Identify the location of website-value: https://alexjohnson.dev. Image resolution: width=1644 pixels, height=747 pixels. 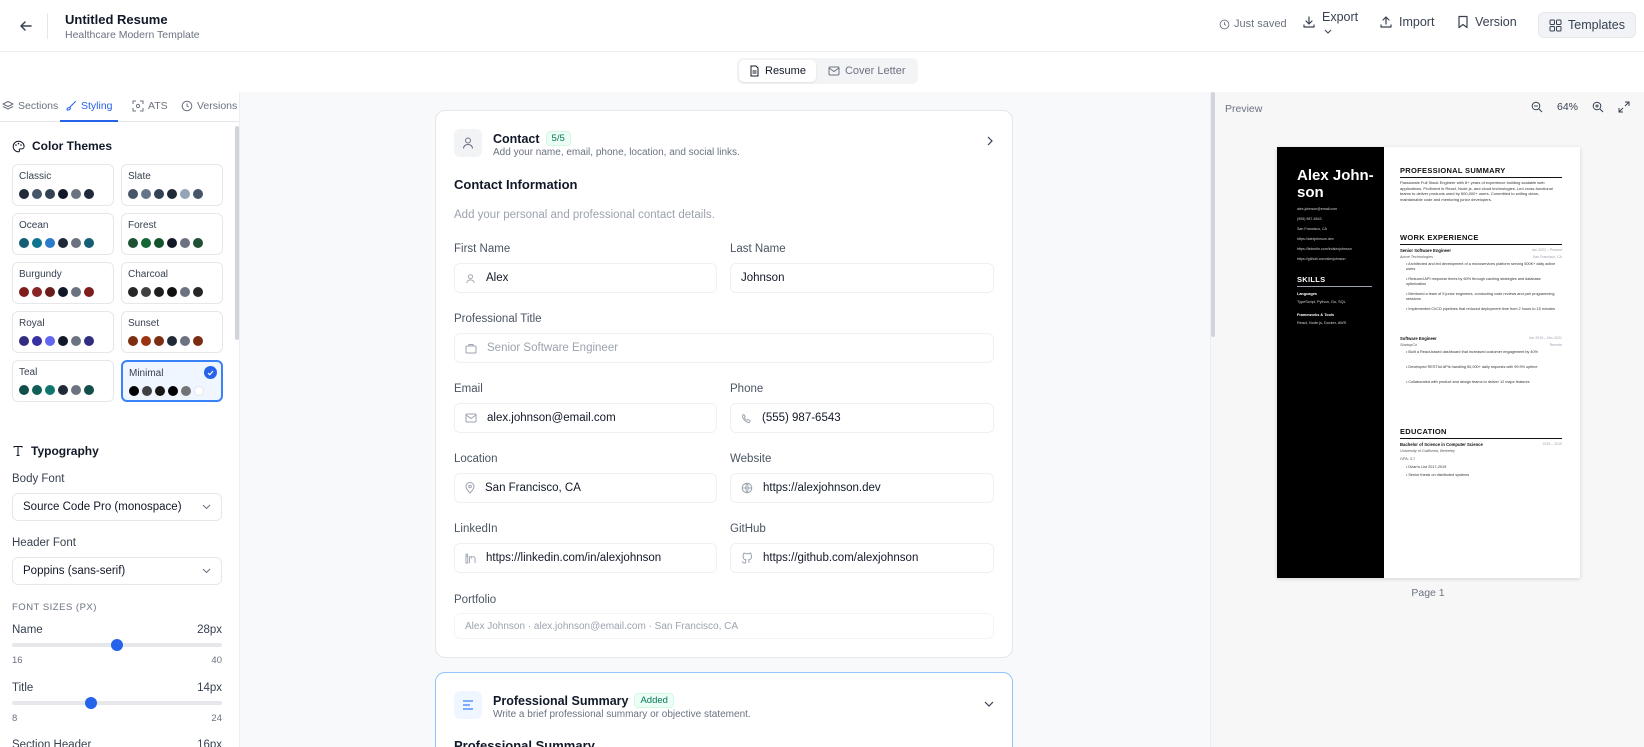
(822, 488).